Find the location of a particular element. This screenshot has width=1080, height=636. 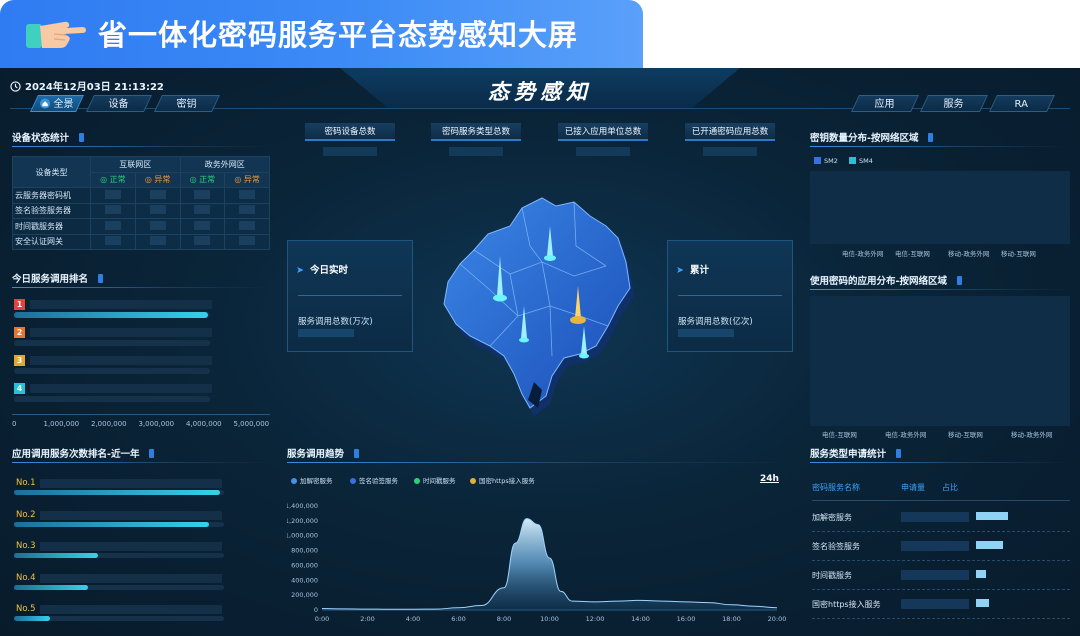

today-rank-divider is located at coordinates (141, 287).